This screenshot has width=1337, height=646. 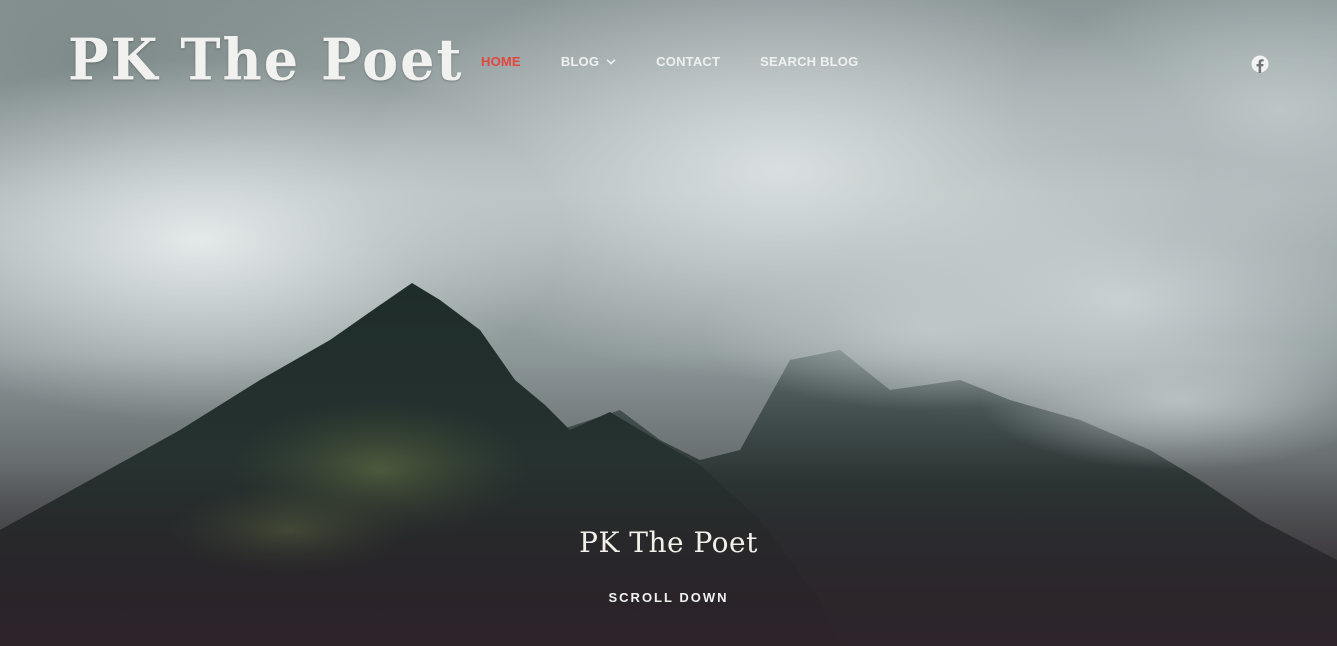 I want to click on nav-item-label: HOME, so click(x=501, y=61).